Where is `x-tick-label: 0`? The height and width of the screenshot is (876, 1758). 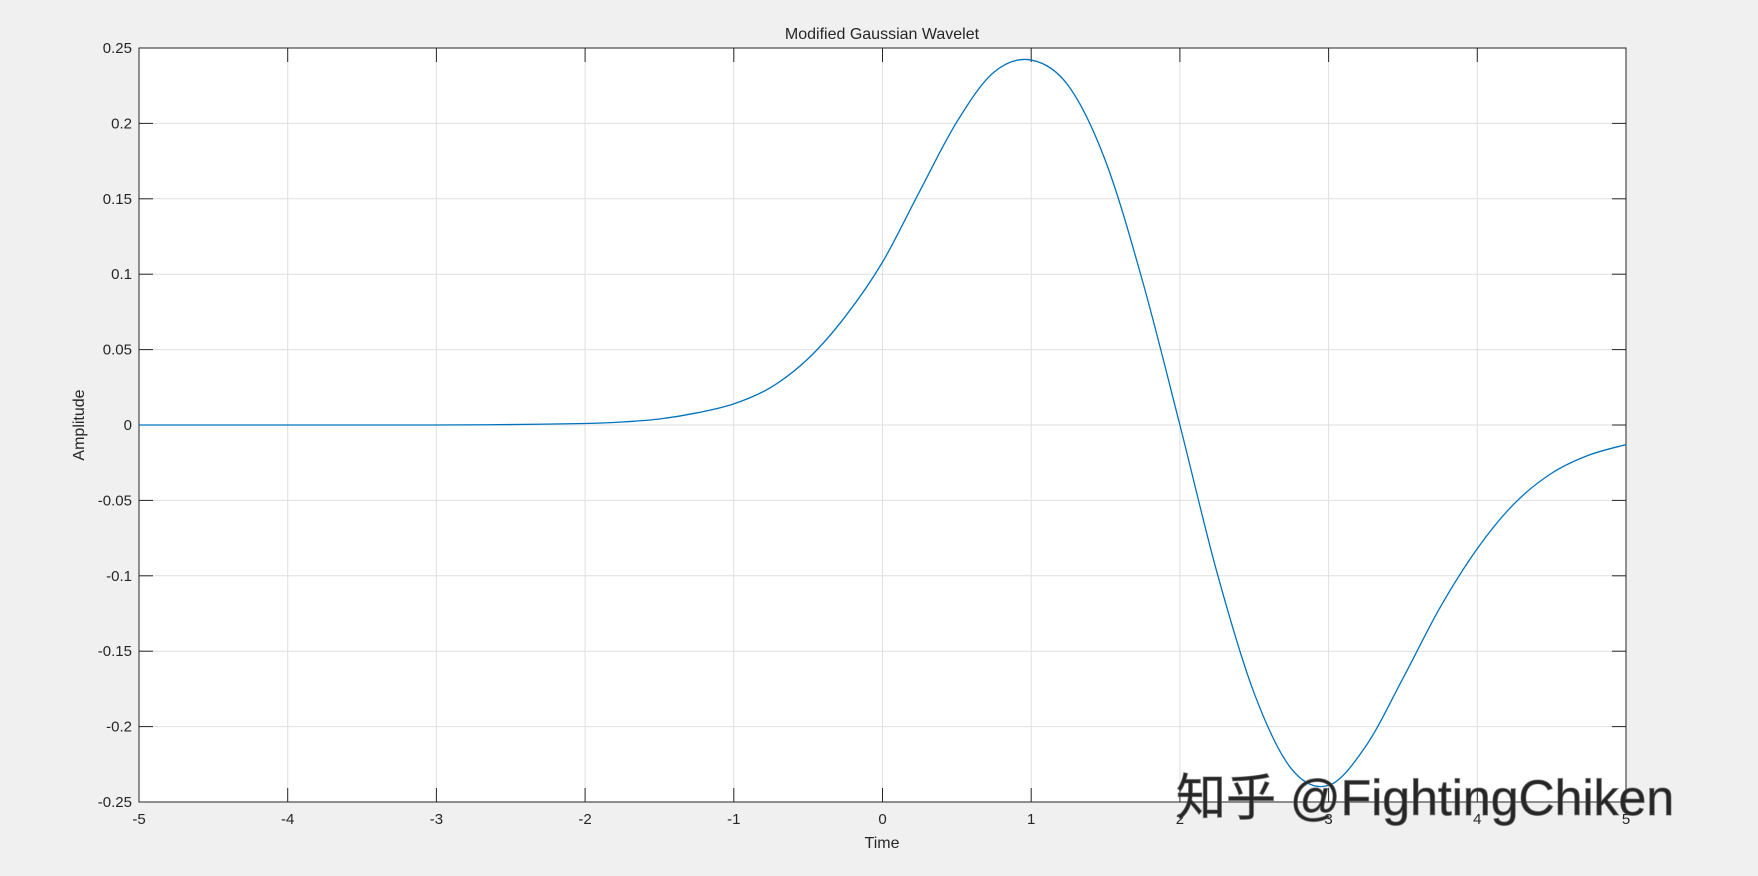
x-tick-label: 0 is located at coordinates (882, 819).